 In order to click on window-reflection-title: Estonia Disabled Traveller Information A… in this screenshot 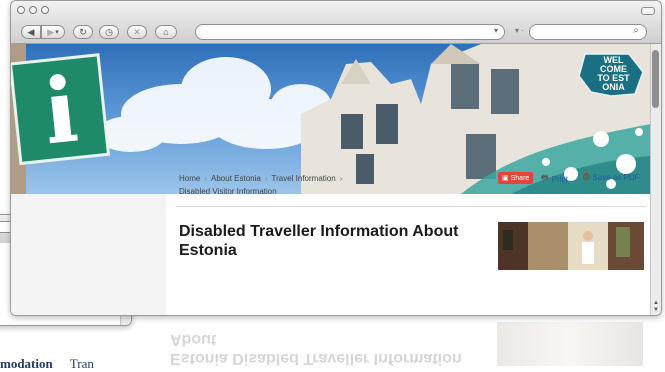, I will do `click(316, 349)`.